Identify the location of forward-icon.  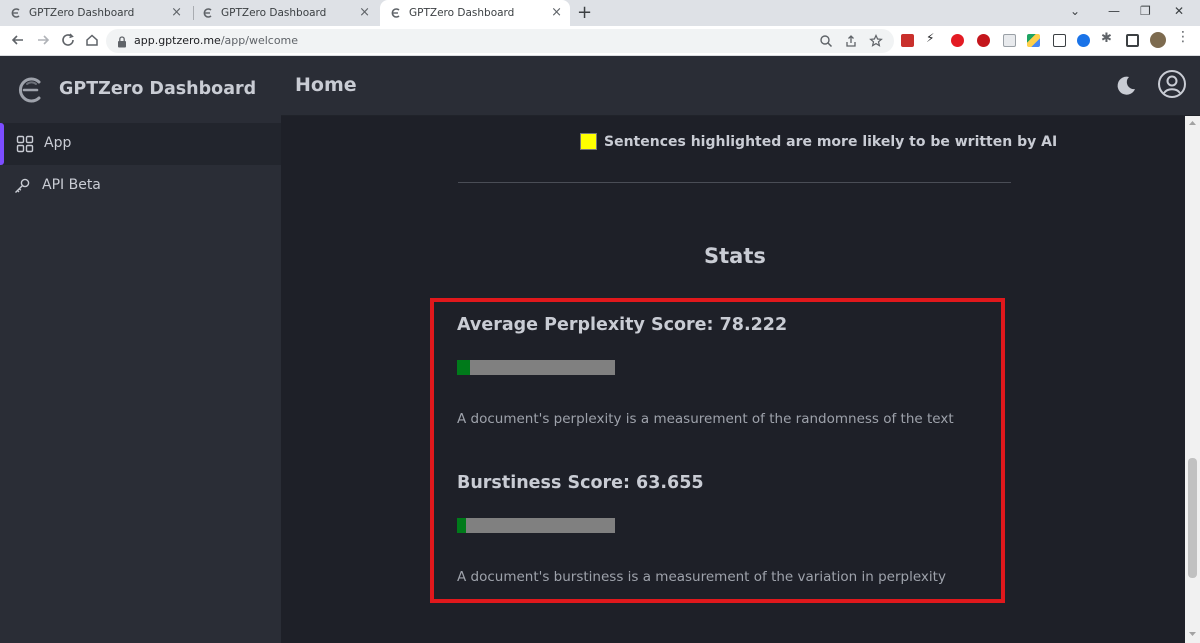
(43, 40).